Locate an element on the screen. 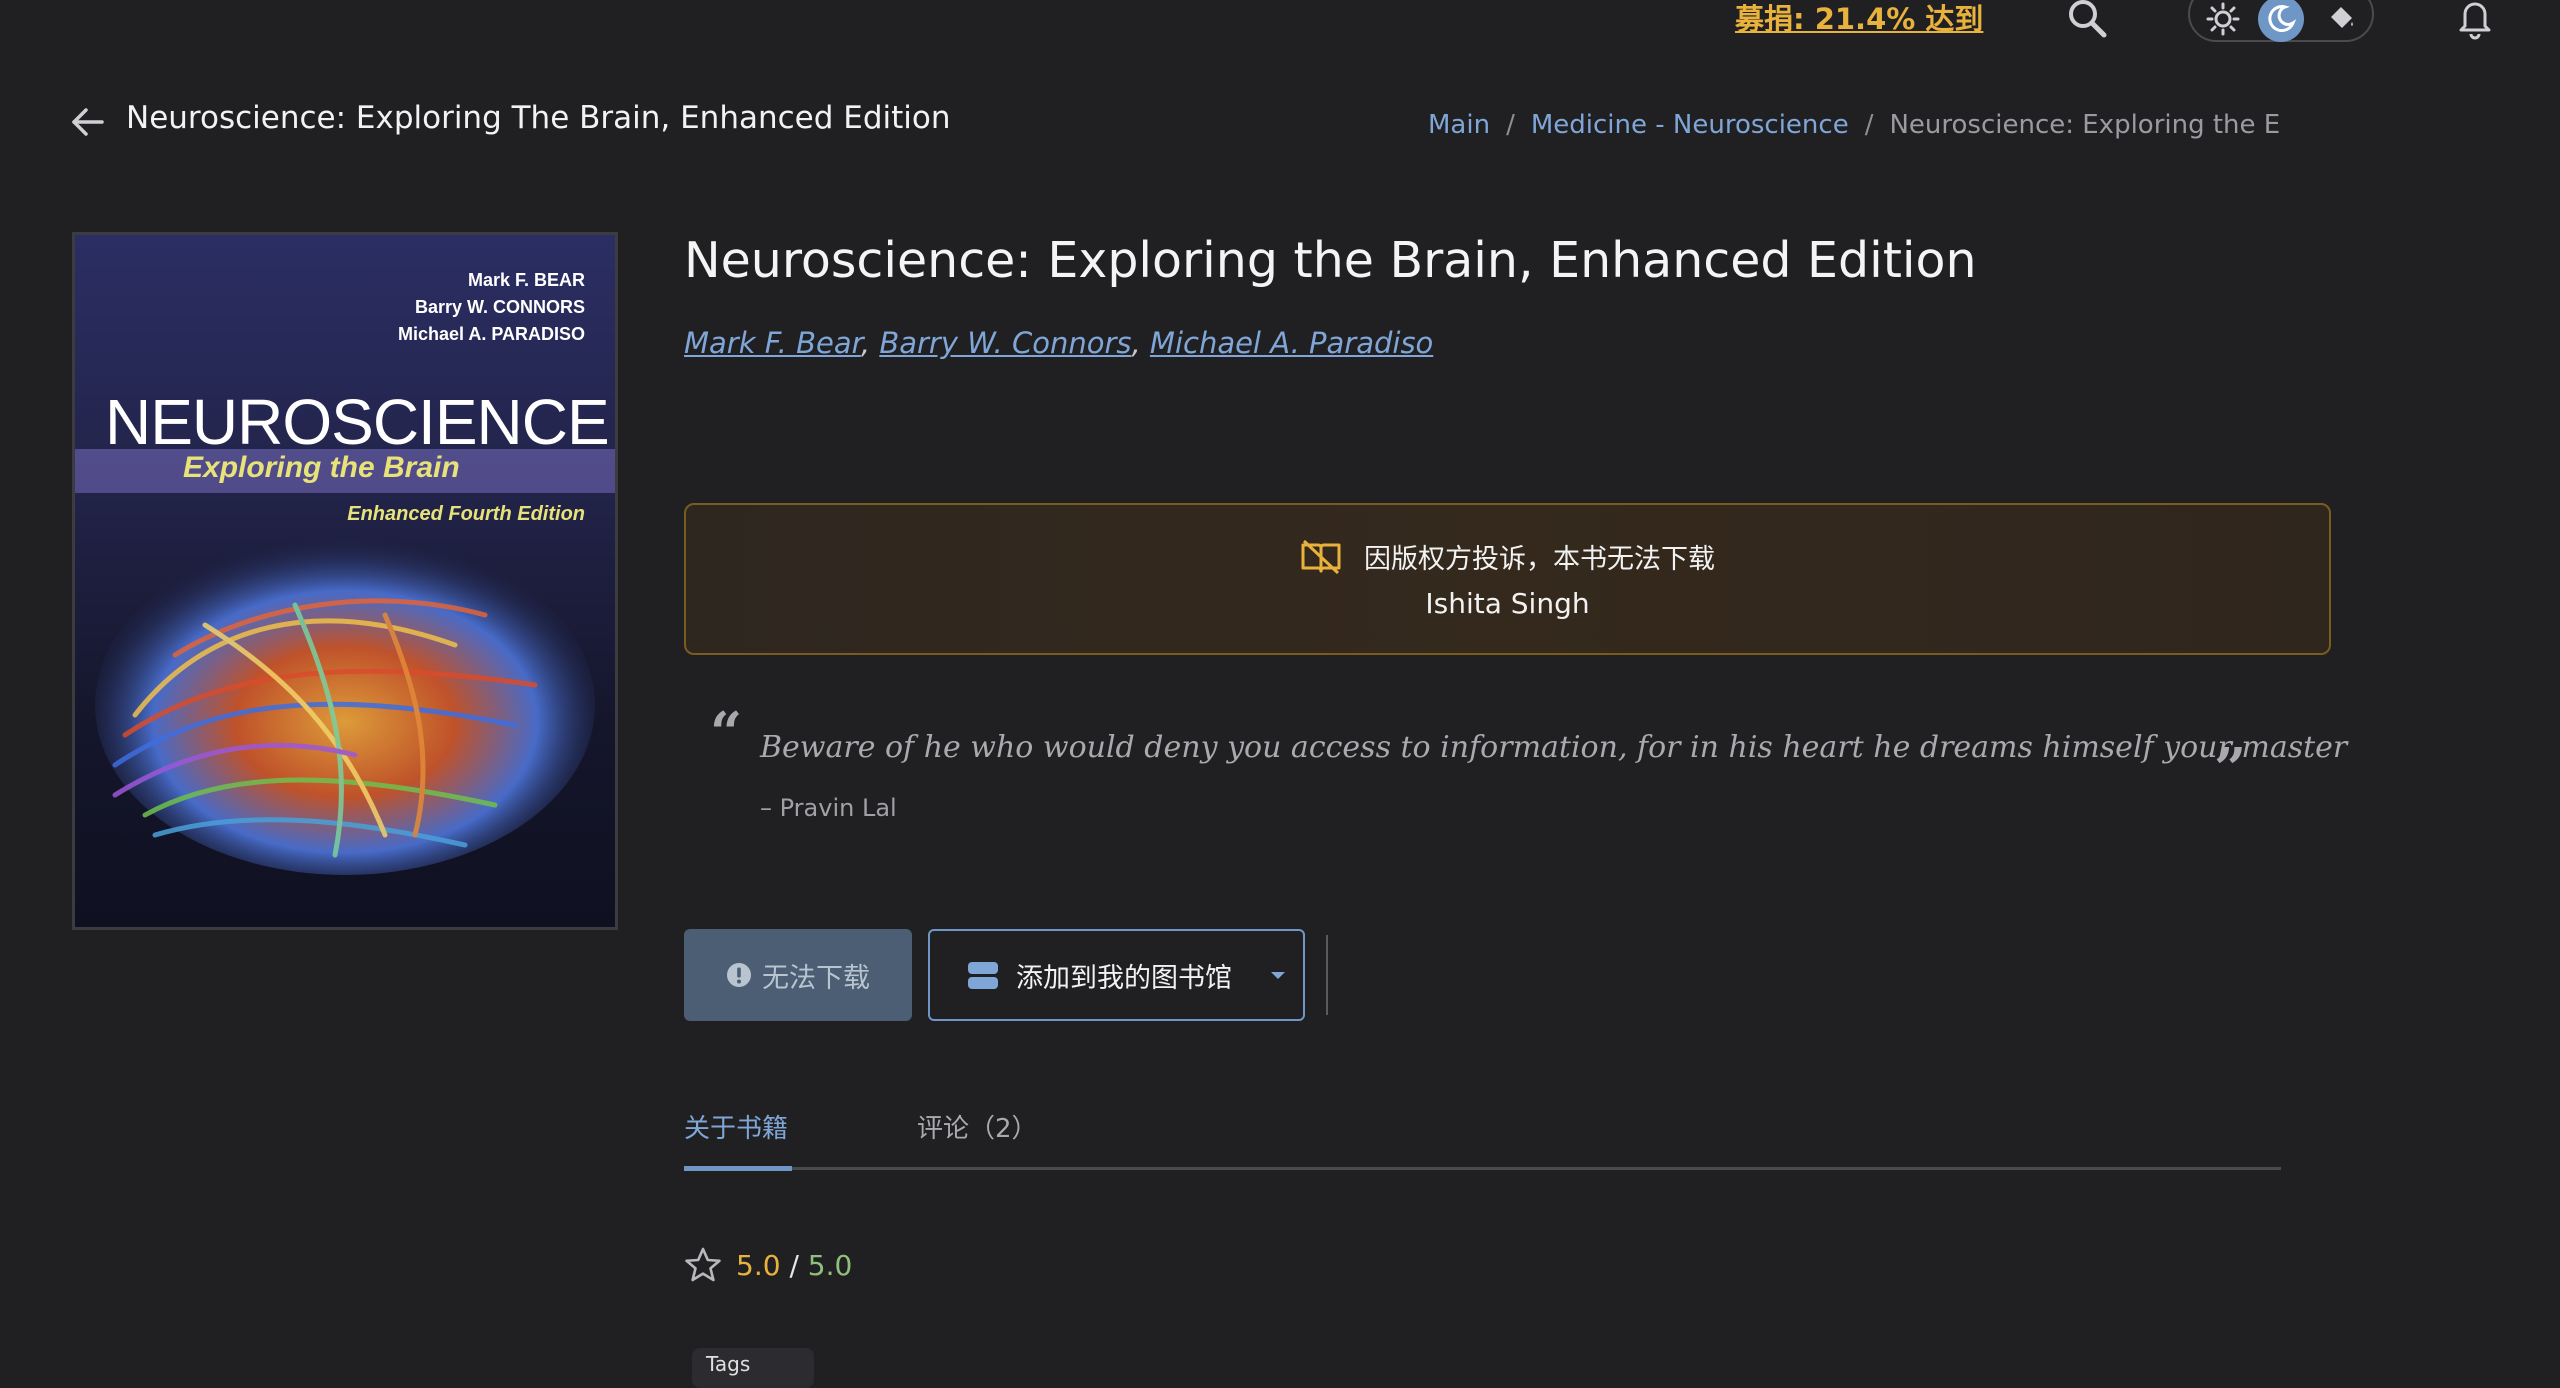 The height and width of the screenshot is (1388, 2560). book-blocked-icon is located at coordinates (1321, 556).